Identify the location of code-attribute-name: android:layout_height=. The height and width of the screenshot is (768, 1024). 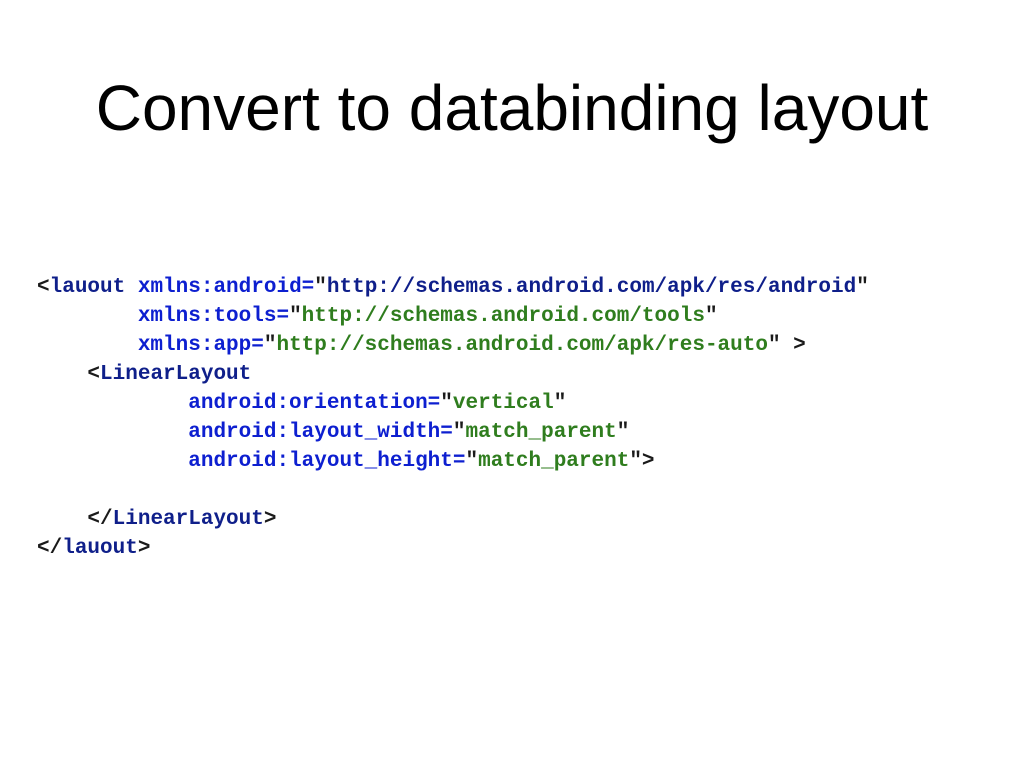
(327, 461).